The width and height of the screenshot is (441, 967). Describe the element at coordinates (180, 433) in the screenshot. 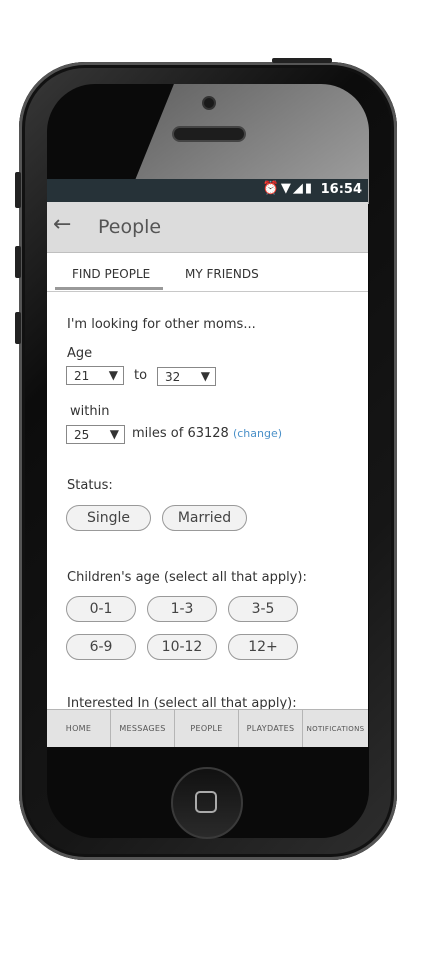

I see `miles-text: miles of 63128` at that location.